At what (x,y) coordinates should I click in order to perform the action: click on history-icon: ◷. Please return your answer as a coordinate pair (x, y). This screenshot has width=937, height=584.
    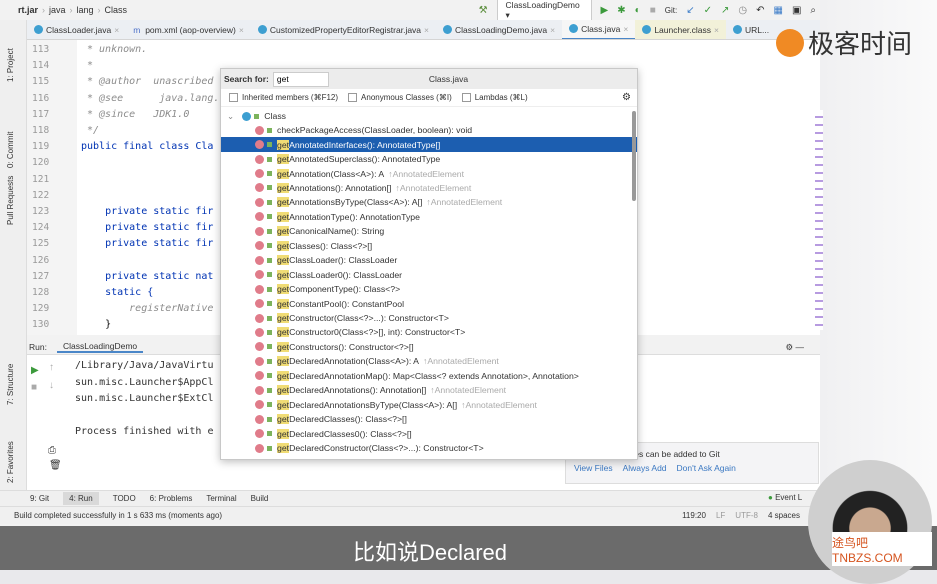
    Looking at the image, I should click on (742, 10).